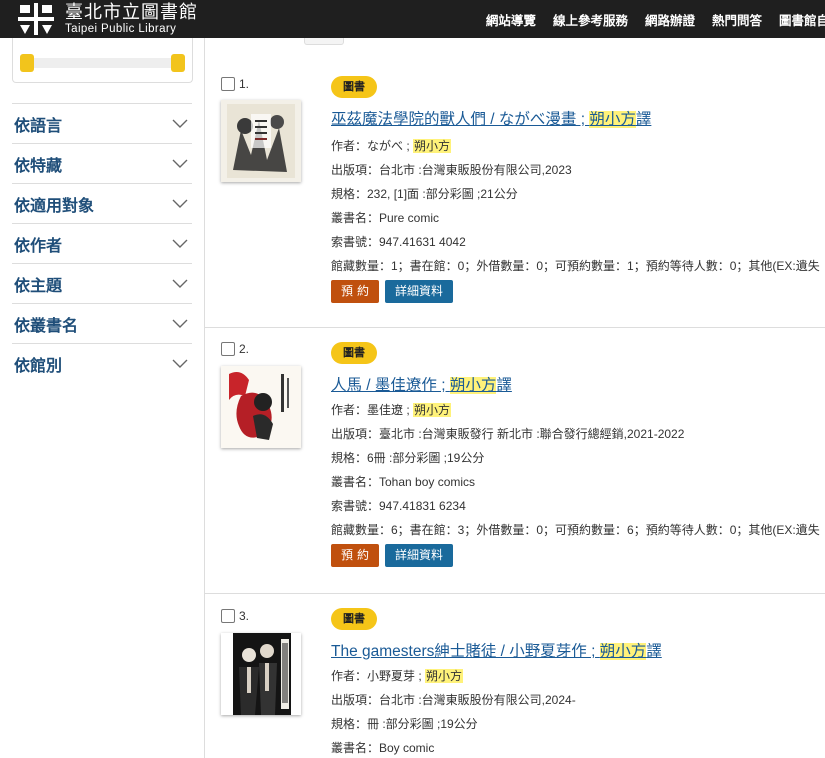 The width and height of the screenshot is (825, 758). I want to click on format-line: 規格：6冊 :部分彩圖 ;19公分, so click(408, 458).